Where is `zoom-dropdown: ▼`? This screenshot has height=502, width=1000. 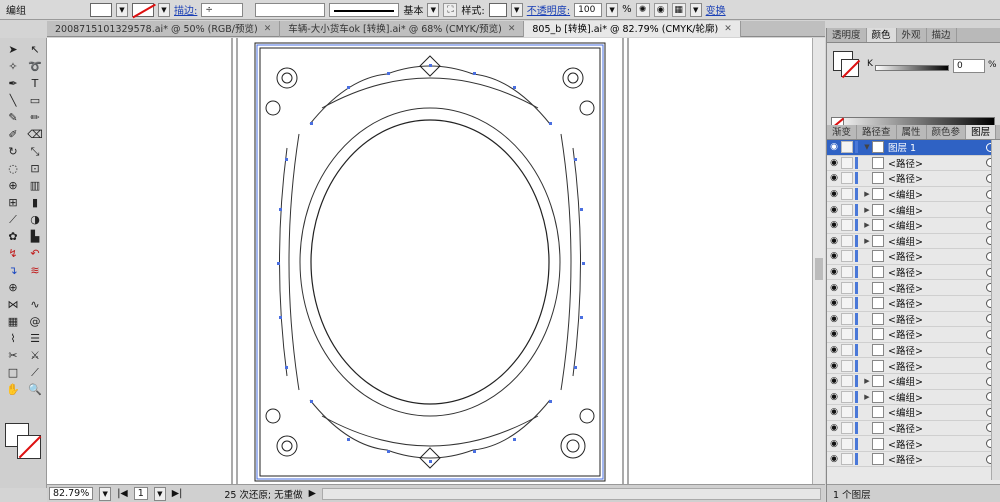 zoom-dropdown: ▼ is located at coordinates (105, 493).